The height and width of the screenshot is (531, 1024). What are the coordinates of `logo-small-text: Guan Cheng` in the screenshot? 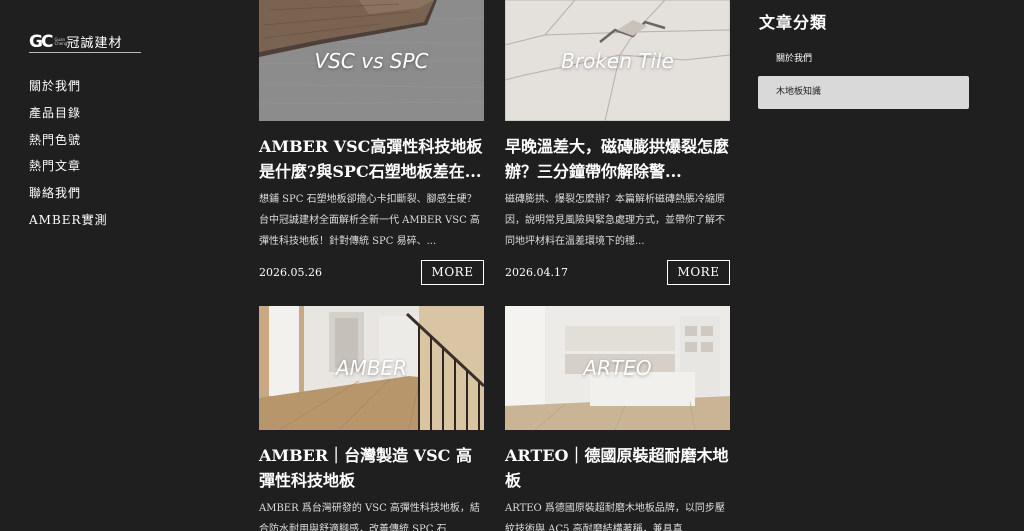 It's located at (61, 41).